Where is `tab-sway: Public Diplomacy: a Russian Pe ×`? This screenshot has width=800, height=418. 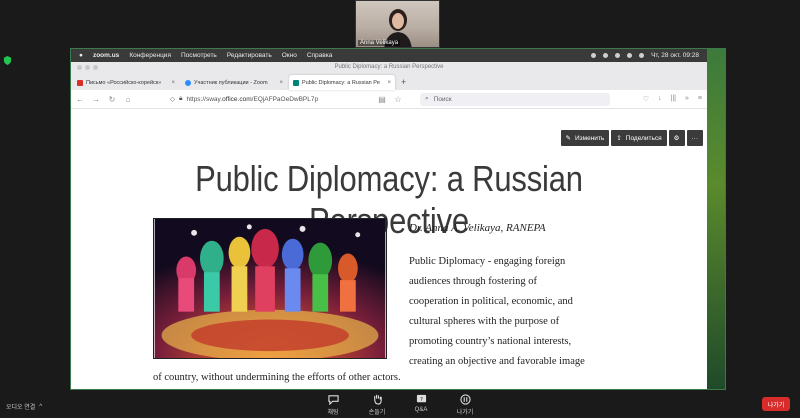 tab-sway: Public Diplomacy: a Russian Pe × is located at coordinates (342, 82).